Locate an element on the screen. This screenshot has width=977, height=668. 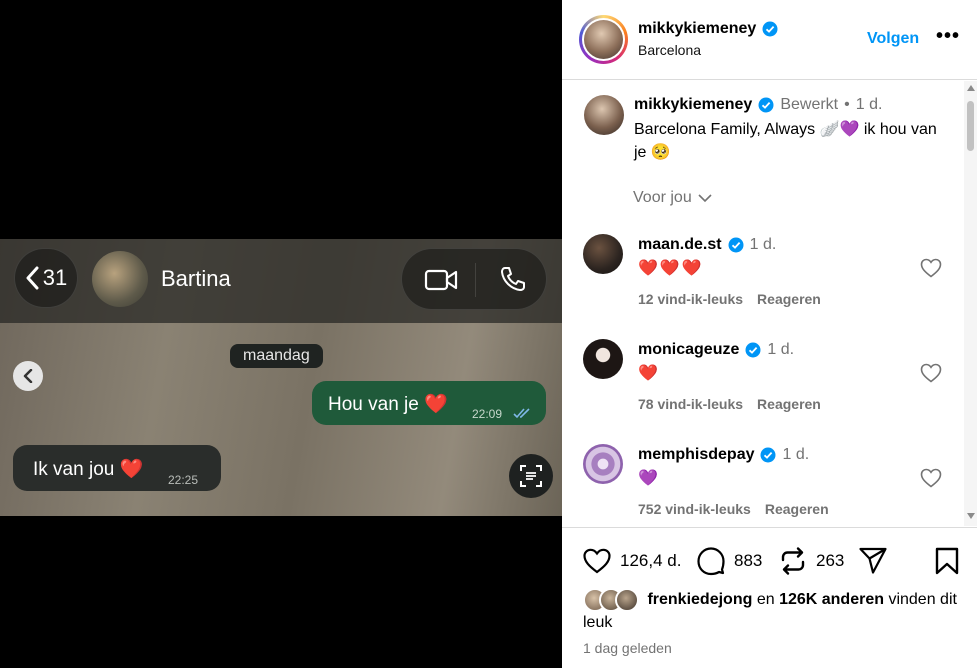
comment-likes: 752 vind-ik-leuks is located at coordinates (694, 509).